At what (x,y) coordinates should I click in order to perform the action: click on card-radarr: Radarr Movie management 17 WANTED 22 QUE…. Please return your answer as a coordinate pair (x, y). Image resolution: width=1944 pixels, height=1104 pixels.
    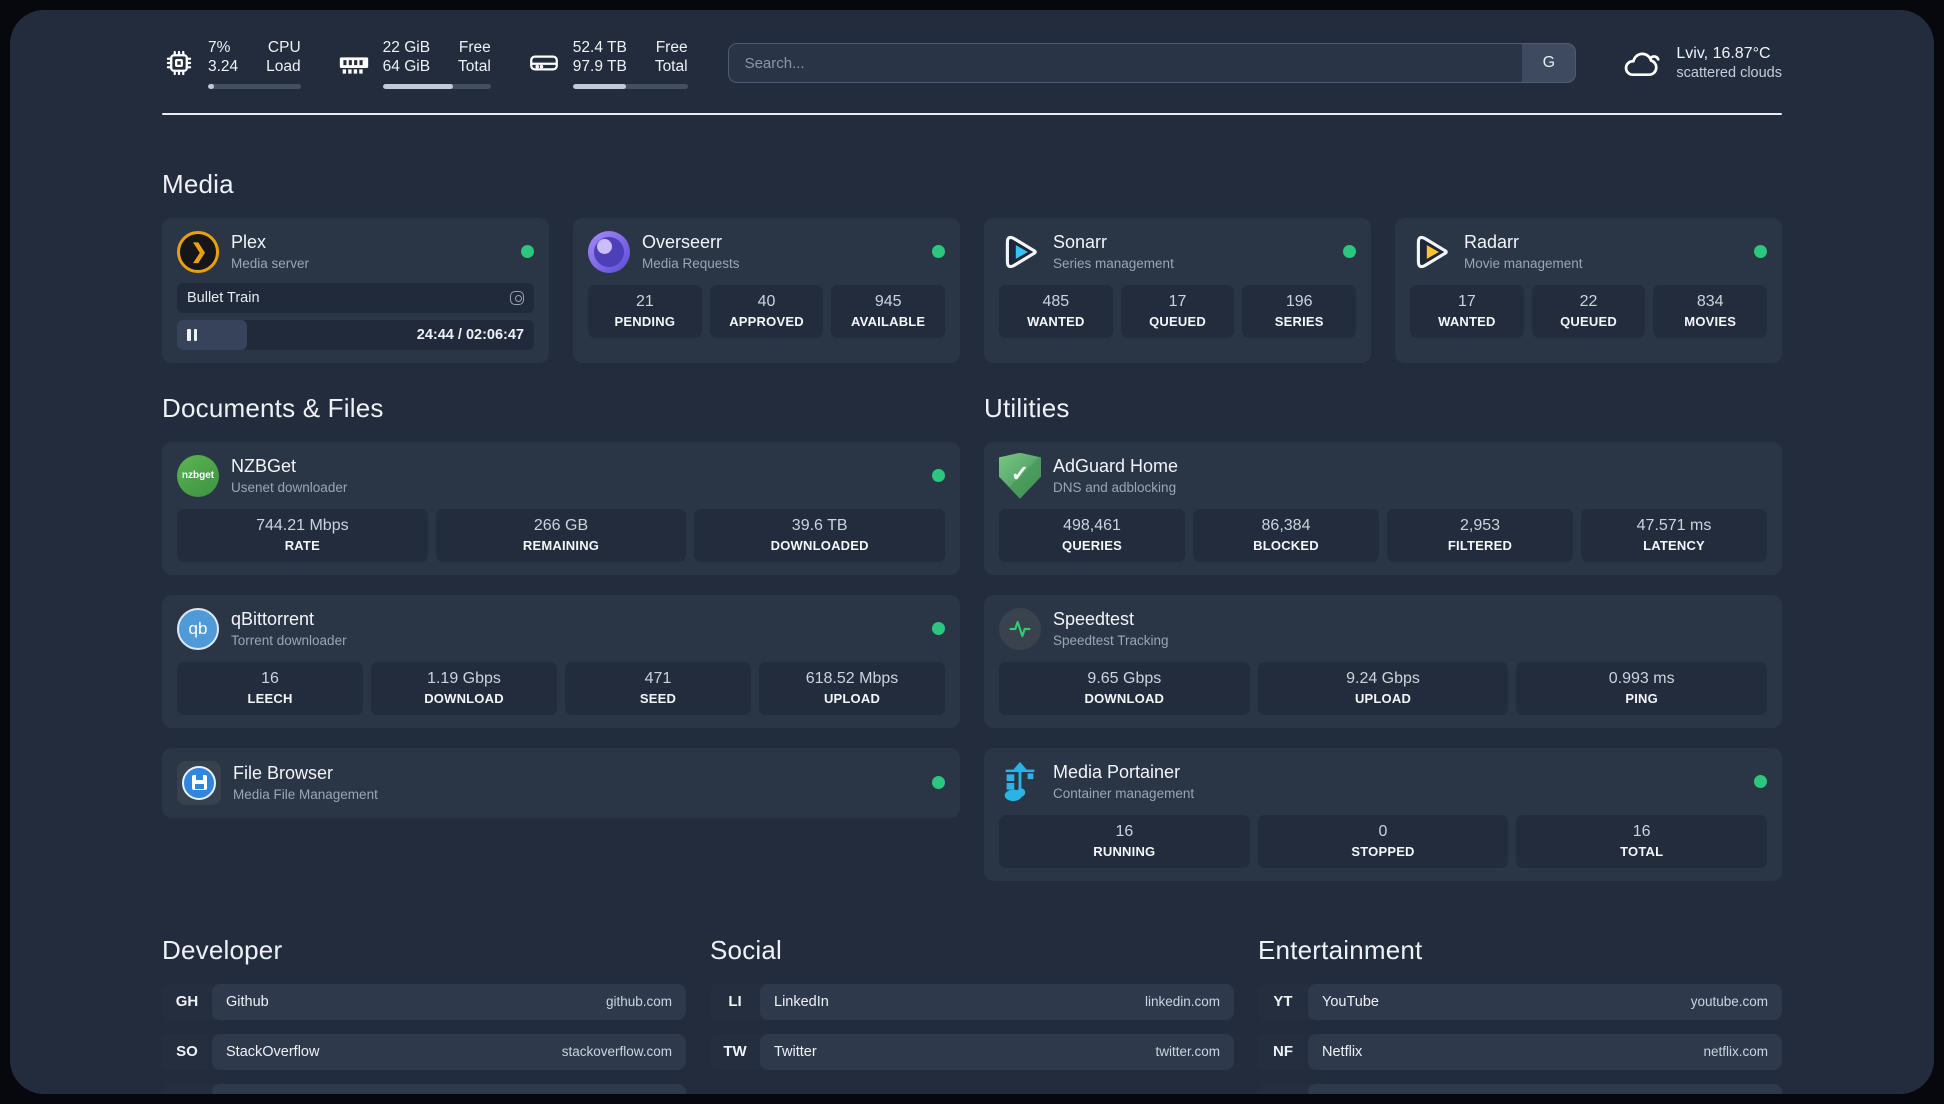
    Looking at the image, I should click on (1588, 290).